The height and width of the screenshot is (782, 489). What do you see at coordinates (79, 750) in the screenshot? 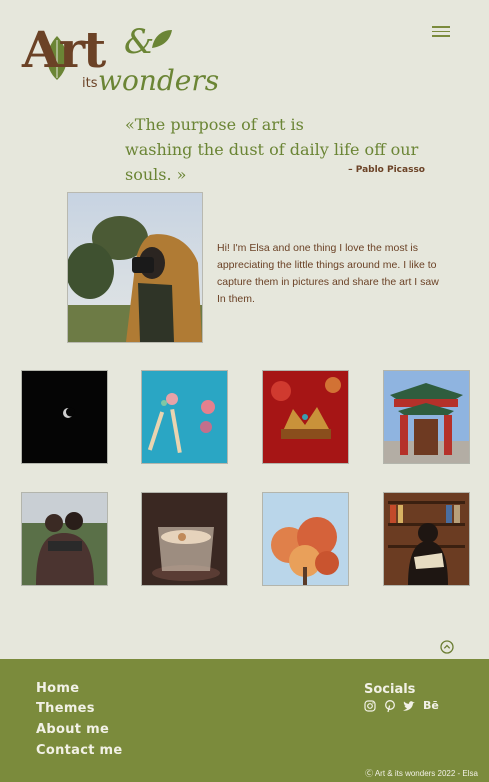
I see `footer-link-contact: Contact me` at bounding box center [79, 750].